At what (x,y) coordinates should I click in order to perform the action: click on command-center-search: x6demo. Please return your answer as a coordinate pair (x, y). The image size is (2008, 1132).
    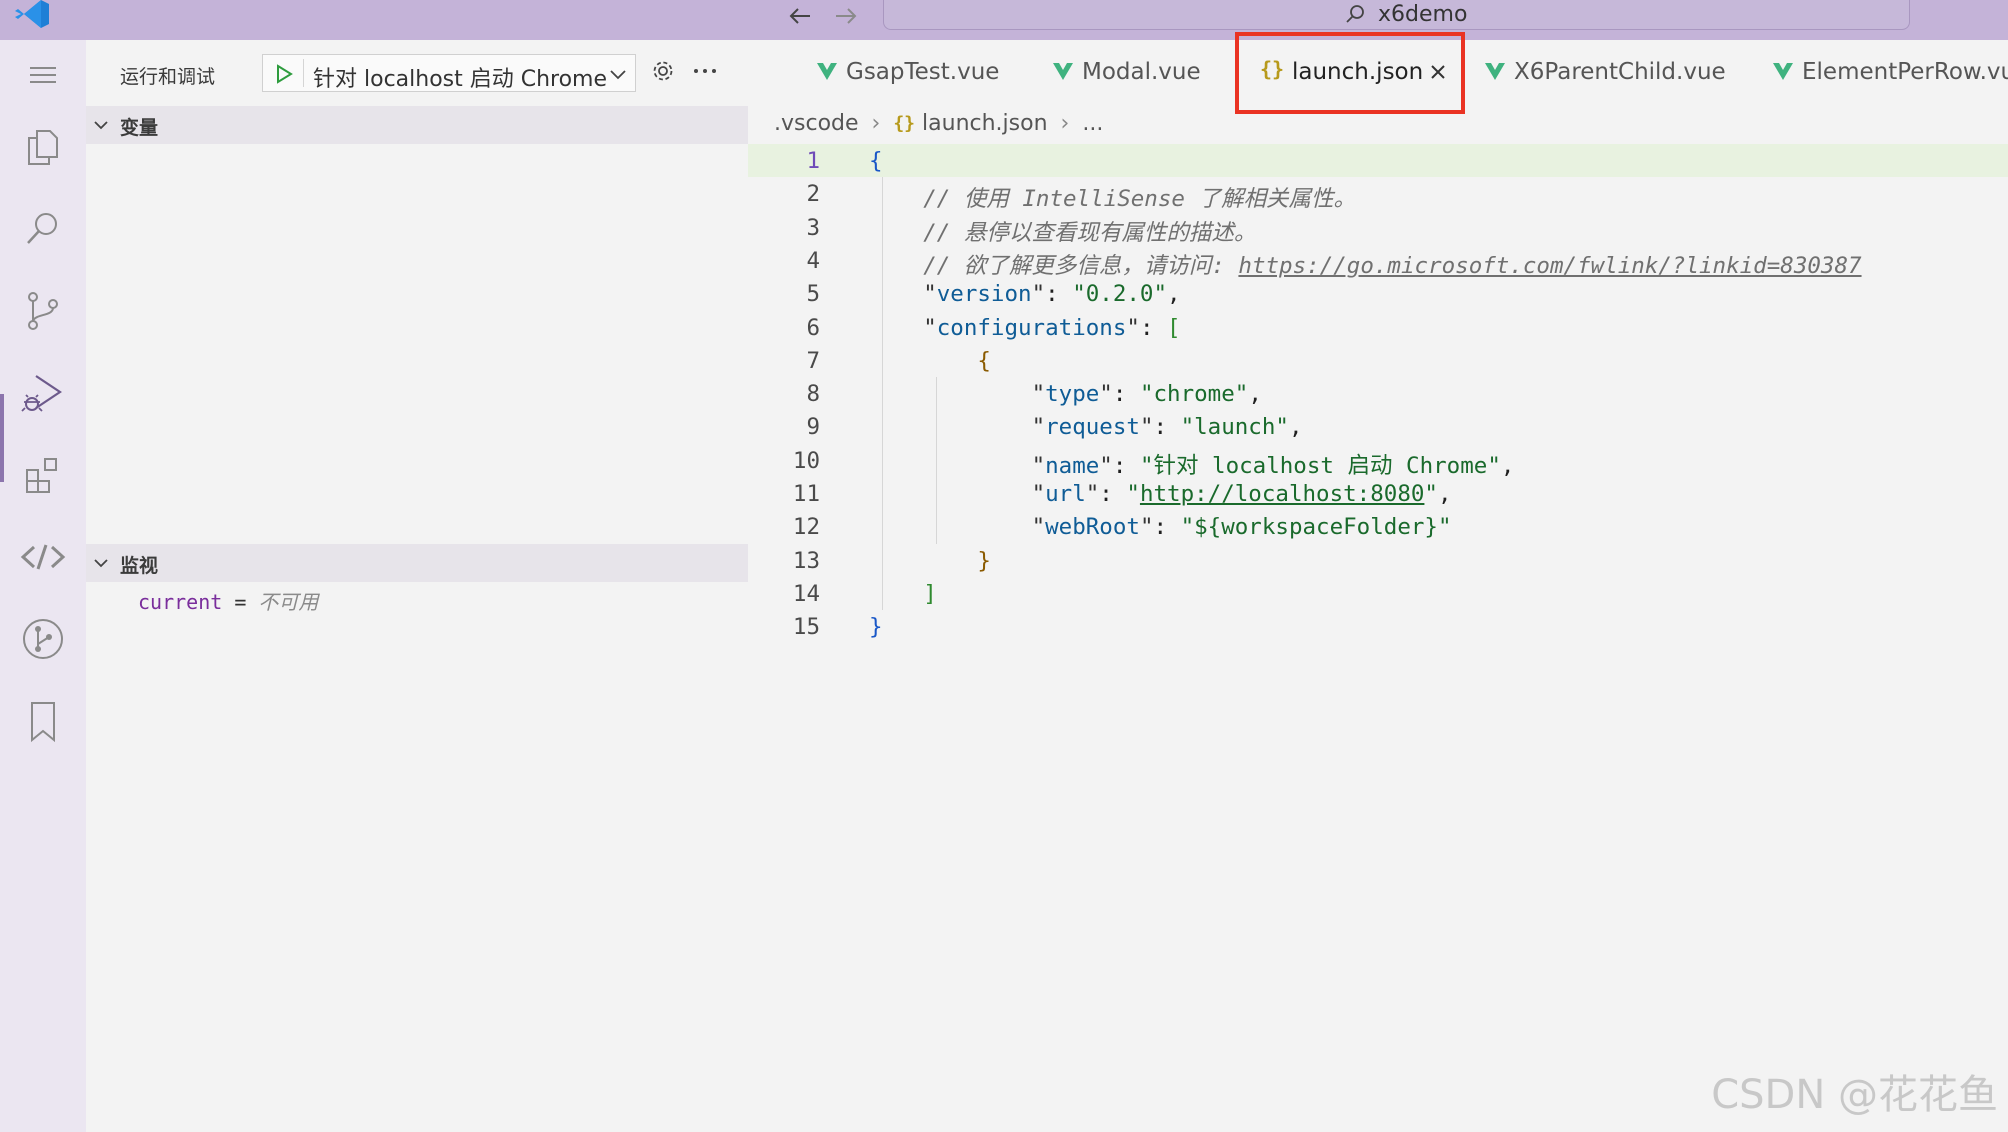
    Looking at the image, I should click on (1396, 15).